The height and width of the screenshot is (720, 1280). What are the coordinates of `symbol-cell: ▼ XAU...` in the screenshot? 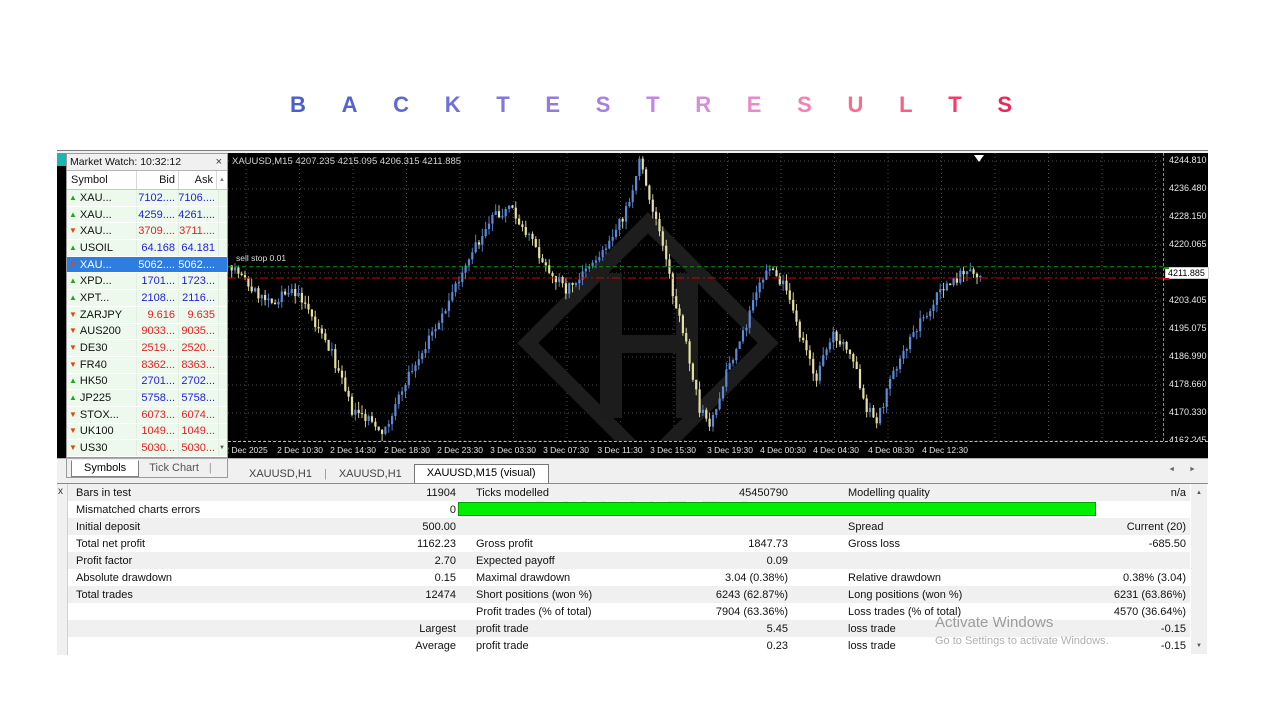 It's located at (102, 265).